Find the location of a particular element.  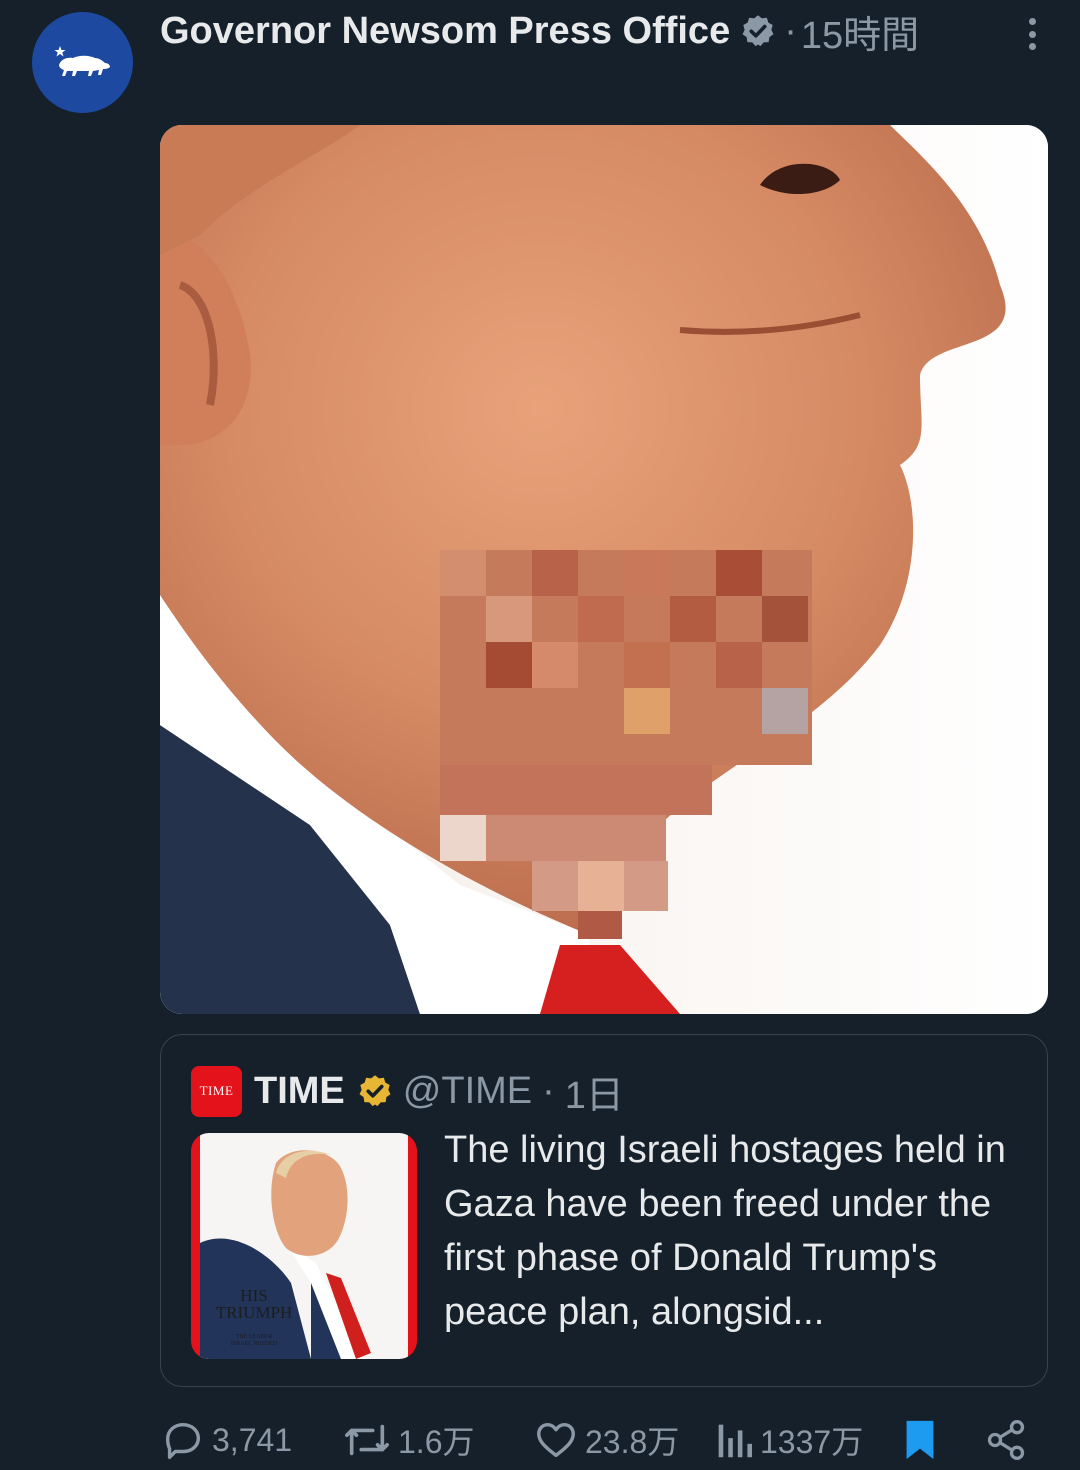

quote-time: 1日 is located at coordinates (594, 1095).